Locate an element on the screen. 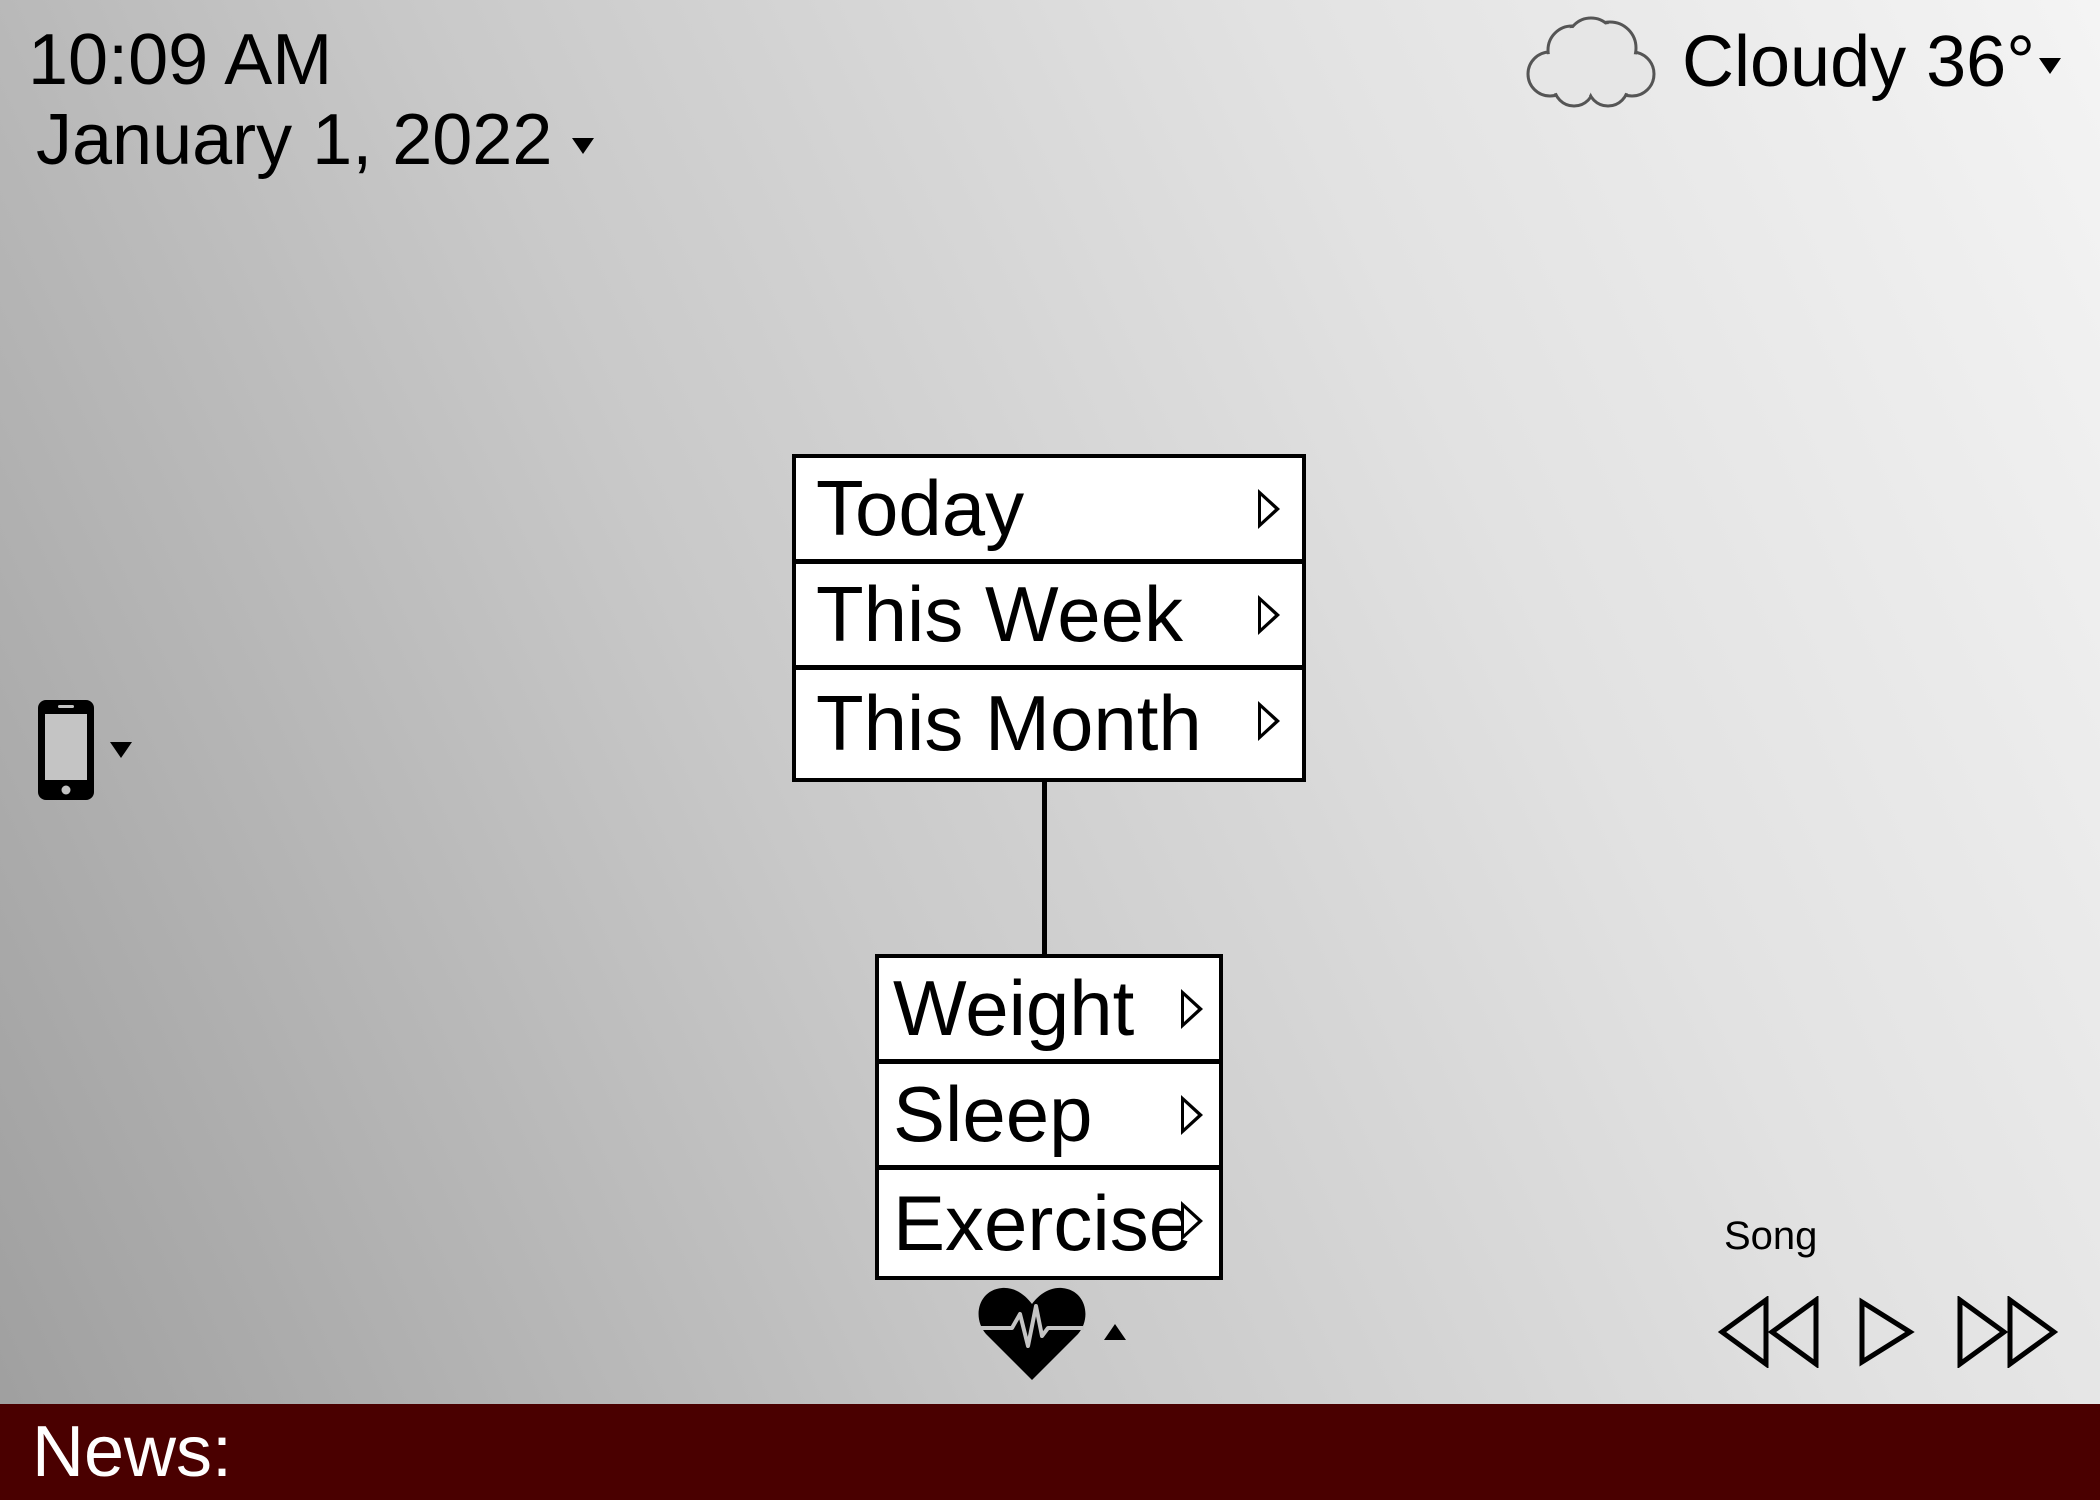 The image size is (2100, 1500). metric-menu: Weight Sleep Exercise is located at coordinates (1049, 1117).